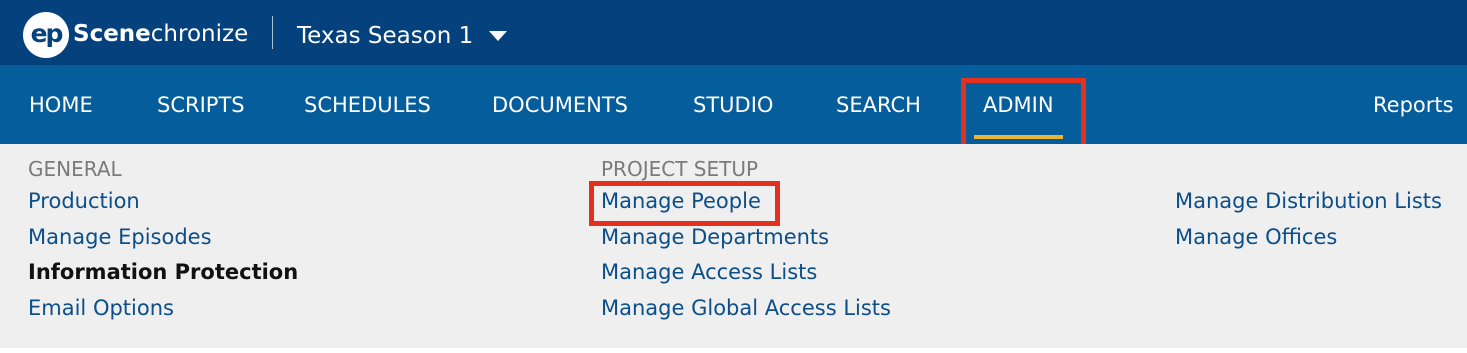 This screenshot has width=1467, height=353. What do you see at coordinates (733, 350) in the screenshot?
I see `panel-bottom-edge` at bounding box center [733, 350].